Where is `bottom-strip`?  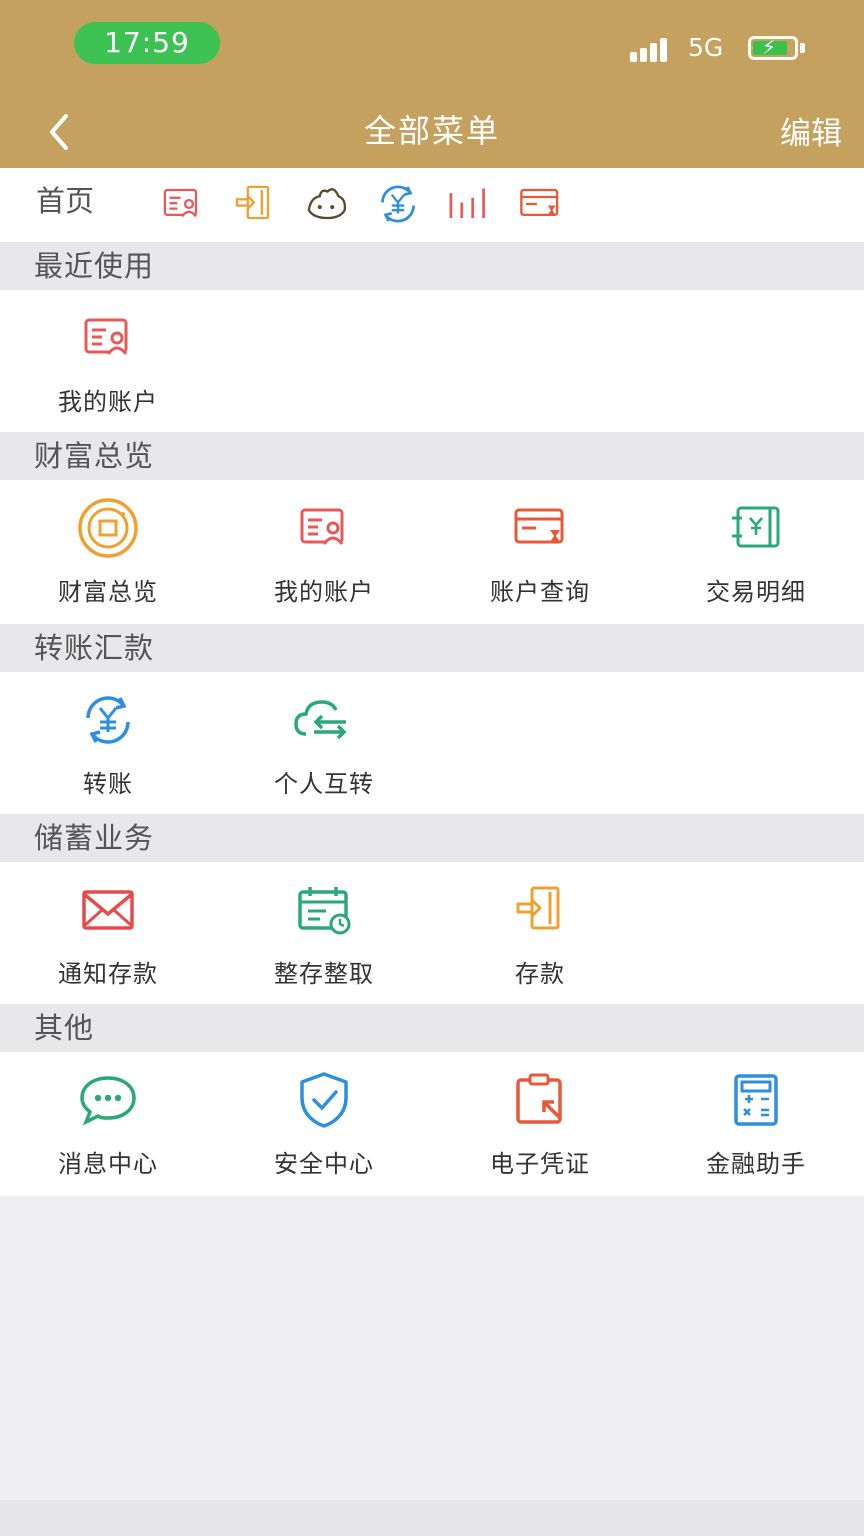 bottom-strip is located at coordinates (432, 1518).